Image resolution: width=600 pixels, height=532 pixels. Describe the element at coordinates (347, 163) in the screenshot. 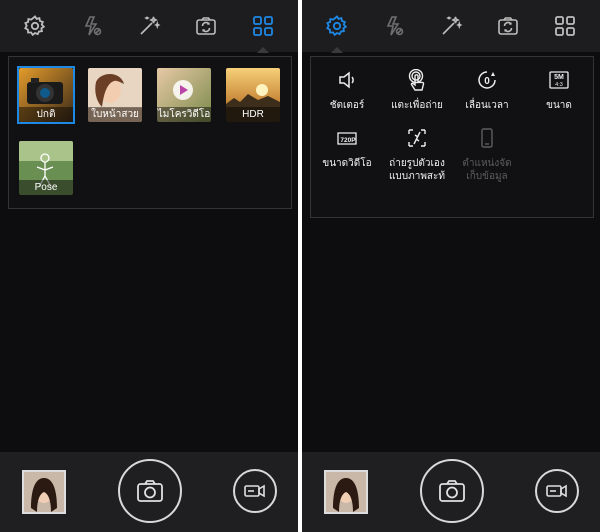

I see `setting-label: ขนาดวิดีโอ` at that location.